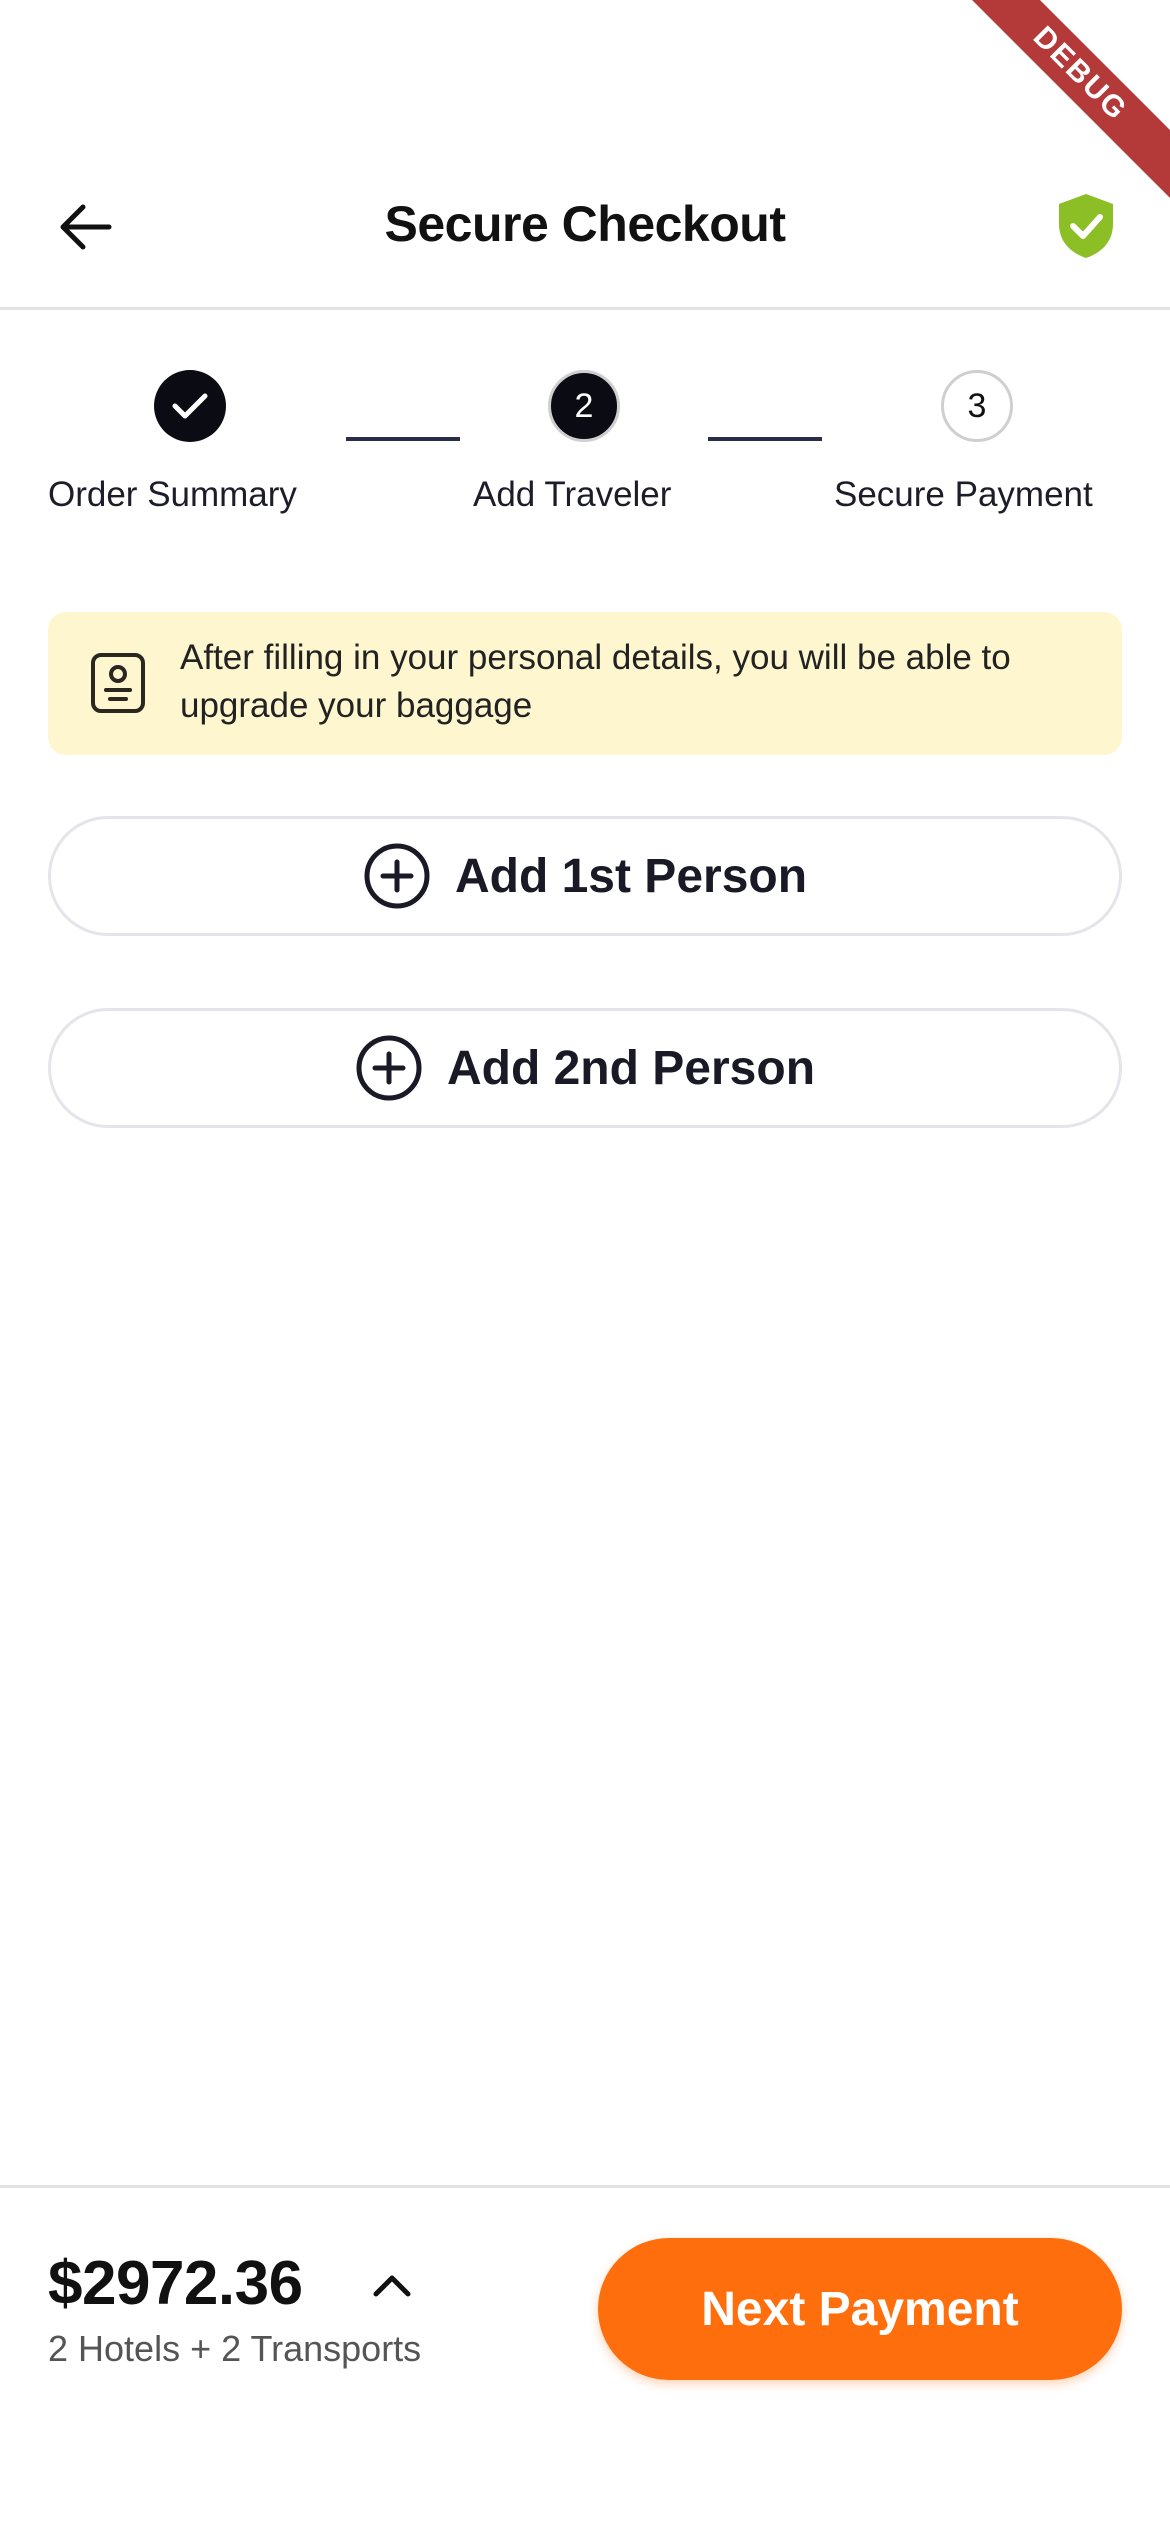  I want to click on step-label-order-summary: Order Summary, so click(172, 494).